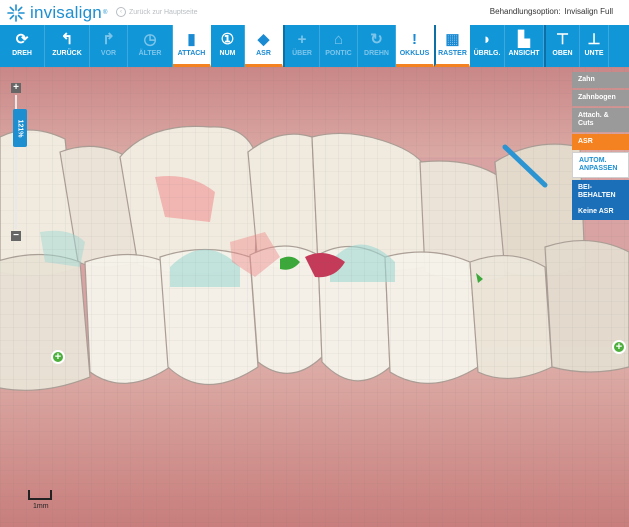 The height and width of the screenshot is (527, 629). I want to click on undo-button: ↰ ZURÜCK, so click(67, 46).